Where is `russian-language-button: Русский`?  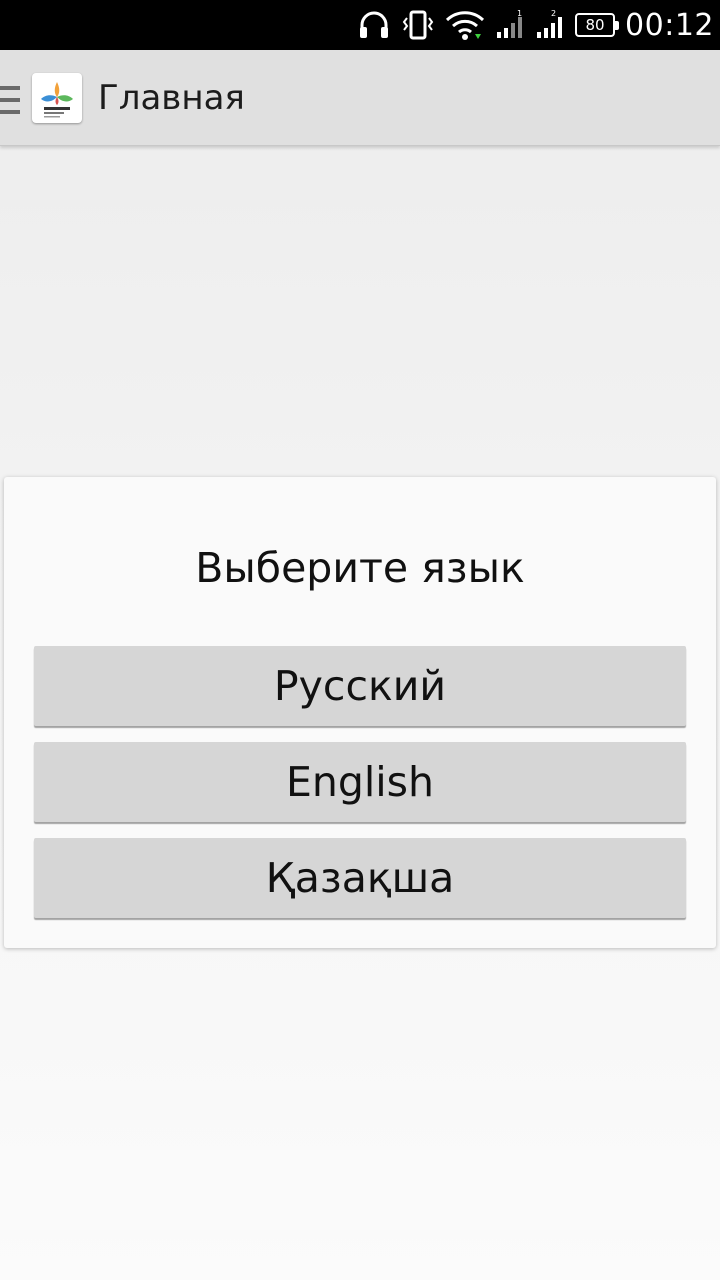 russian-language-button: Русский is located at coordinates (360, 686).